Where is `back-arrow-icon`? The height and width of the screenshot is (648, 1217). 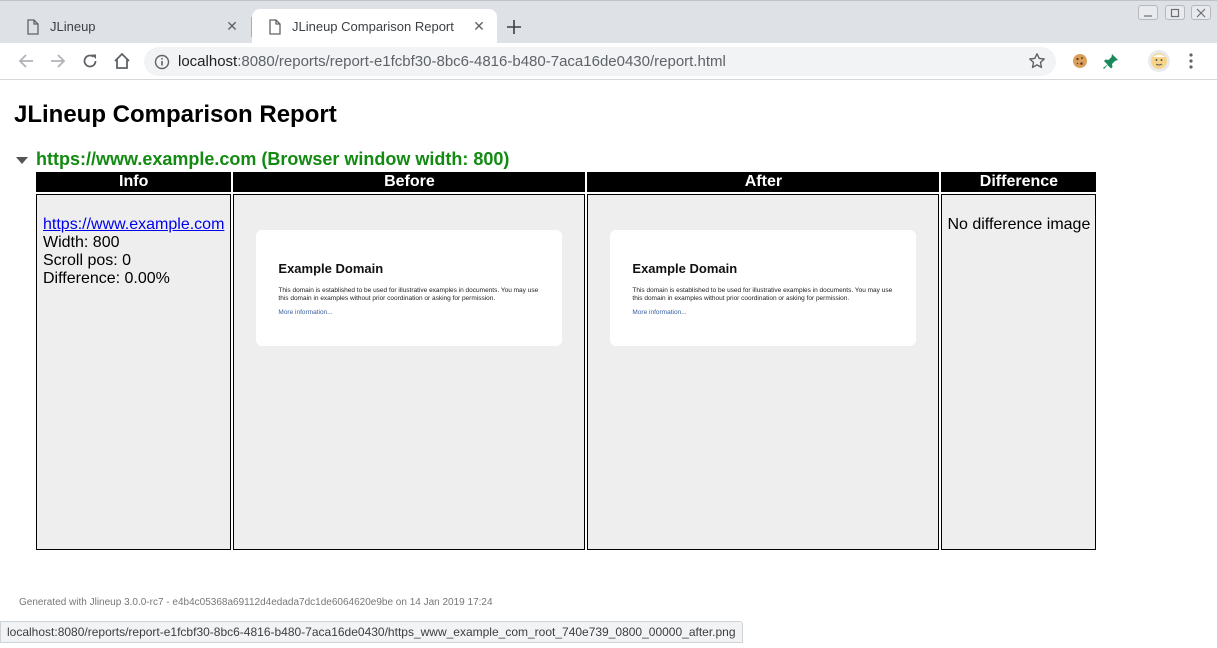 back-arrow-icon is located at coordinates (25, 61).